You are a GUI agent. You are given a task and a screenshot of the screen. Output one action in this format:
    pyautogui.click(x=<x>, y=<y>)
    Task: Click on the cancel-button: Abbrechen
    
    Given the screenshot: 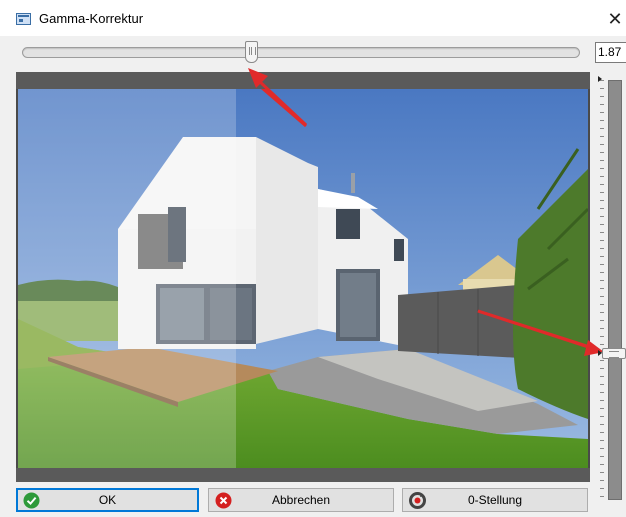 What is the action you would take?
    pyautogui.click(x=301, y=500)
    